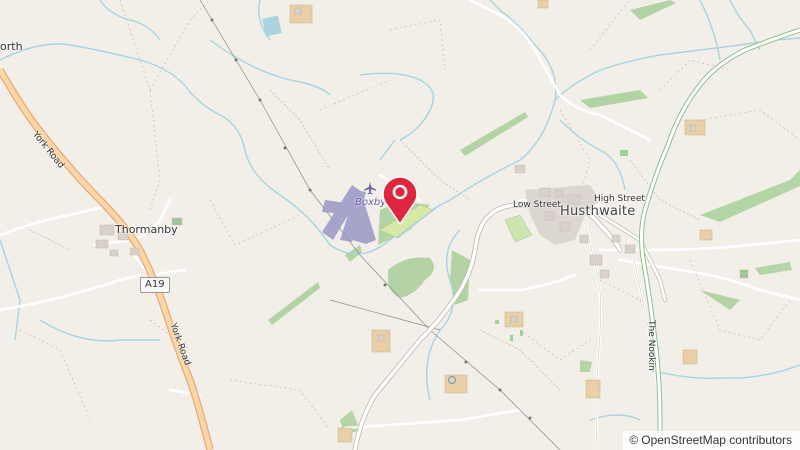 This screenshot has height=450, width=800. I want to click on location-marker, so click(400, 199).